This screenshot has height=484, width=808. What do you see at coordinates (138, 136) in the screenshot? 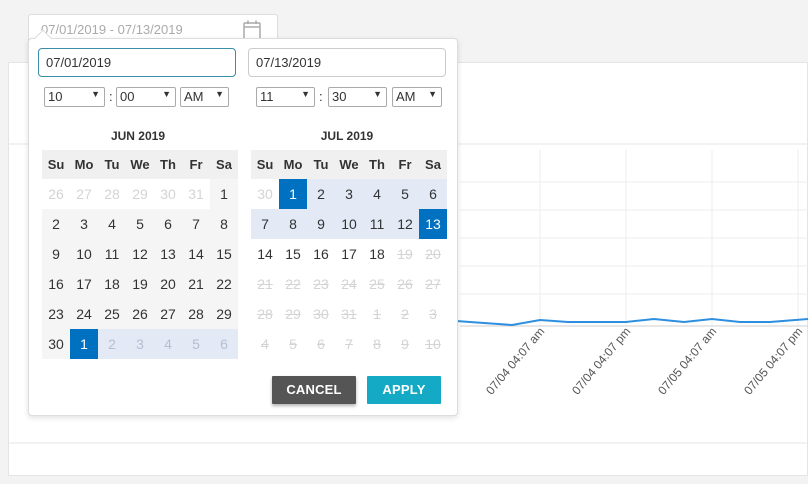
I see `start-month-title: JUN 2019` at bounding box center [138, 136].